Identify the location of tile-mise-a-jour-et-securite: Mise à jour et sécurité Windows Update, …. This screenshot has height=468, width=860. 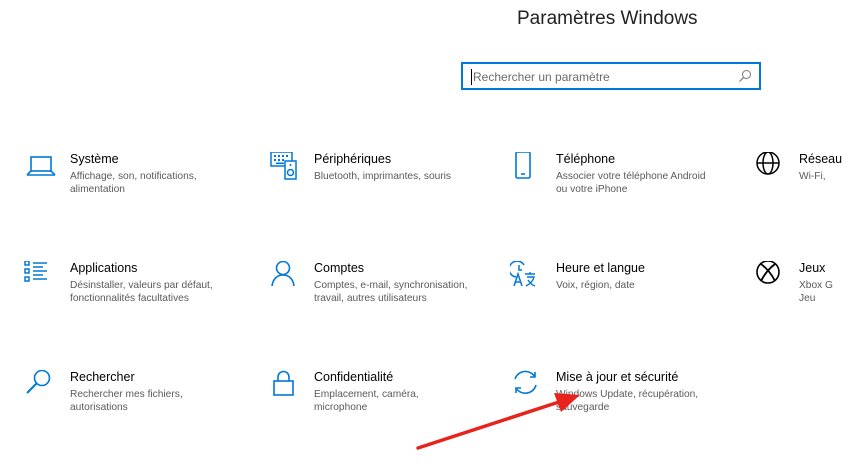
(620, 410).